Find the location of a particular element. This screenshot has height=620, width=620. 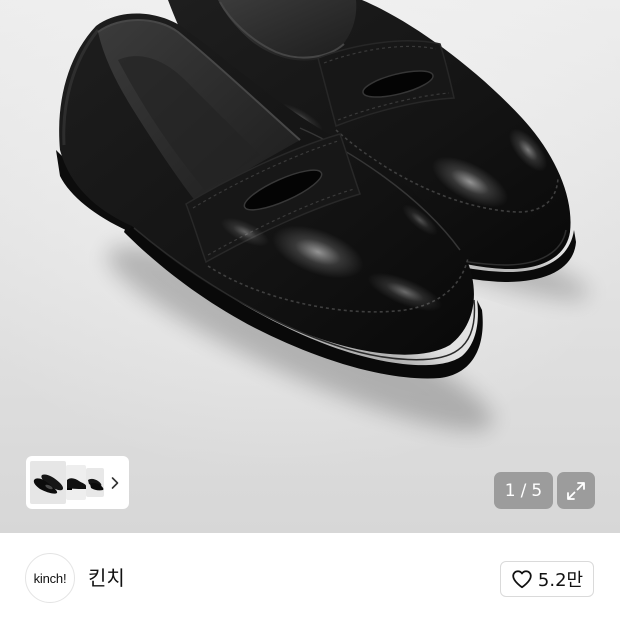

thumbnail-strip is located at coordinates (77, 482).